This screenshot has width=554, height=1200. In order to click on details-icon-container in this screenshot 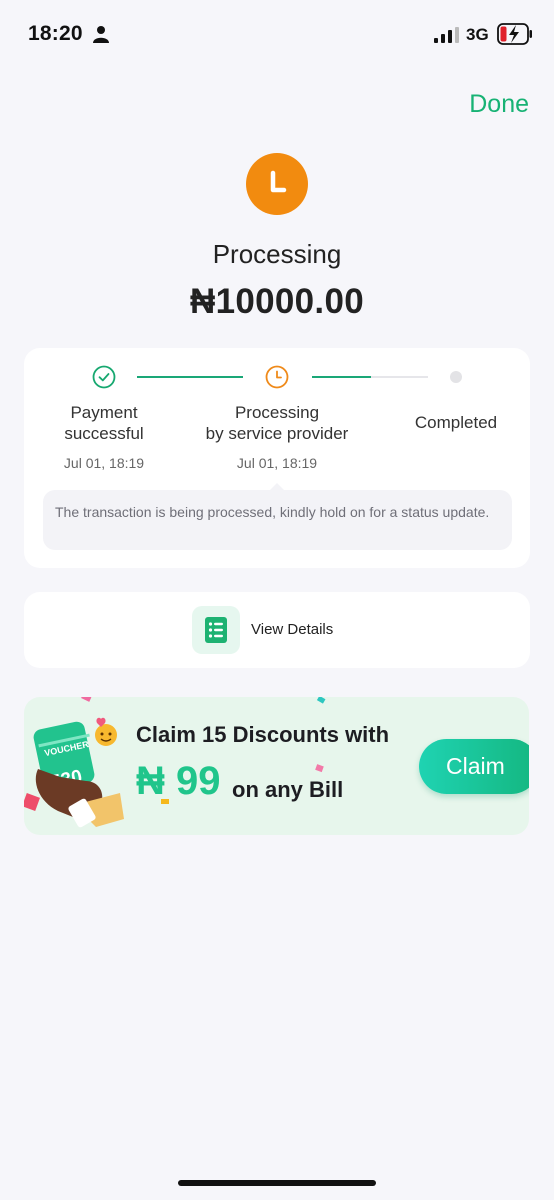, I will do `click(216, 630)`.